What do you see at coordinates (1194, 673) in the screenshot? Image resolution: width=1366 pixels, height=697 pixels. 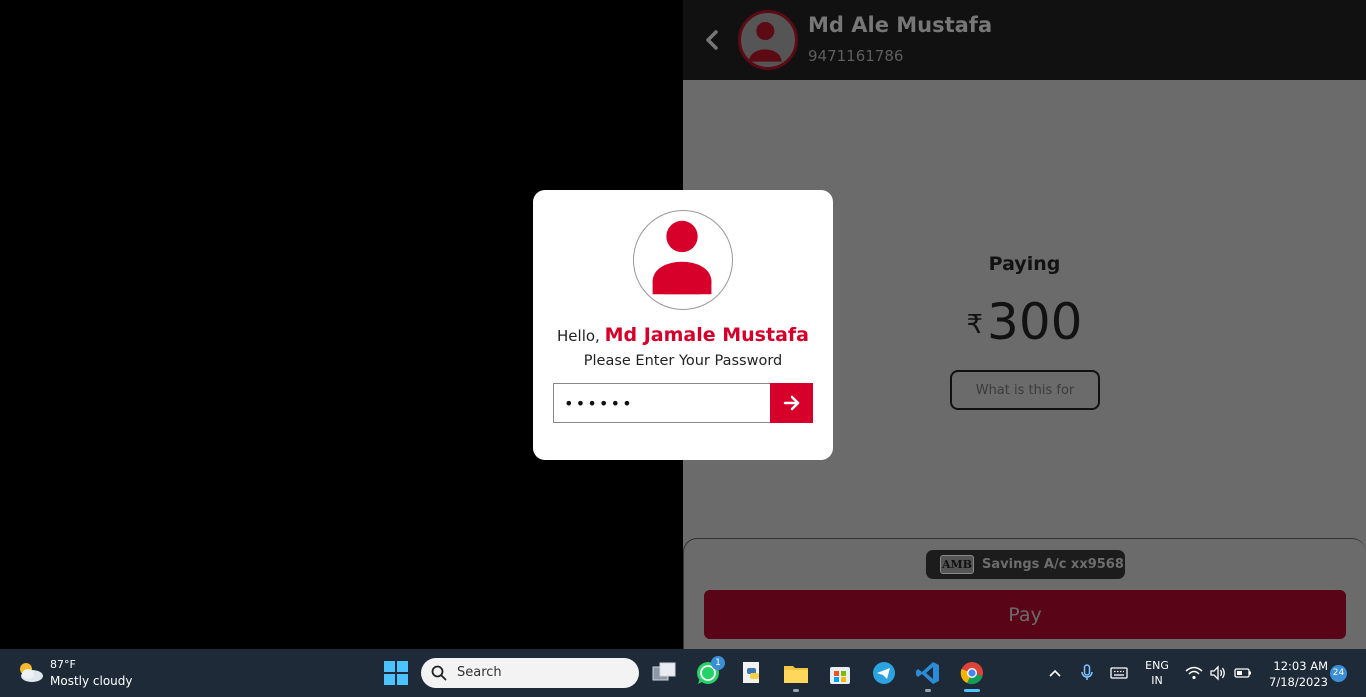 I see `wifi-icon` at bounding box center [1194, 673].